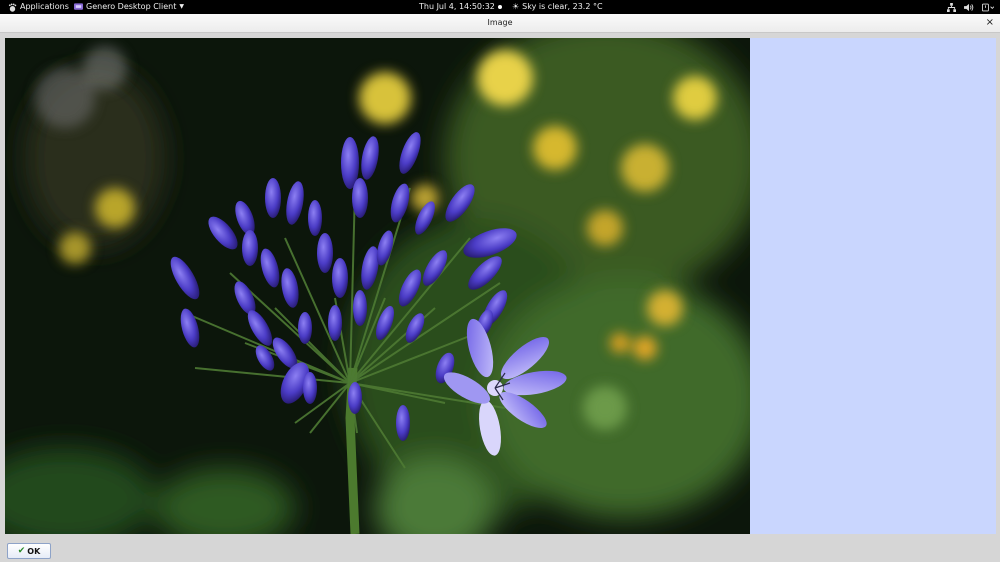 Image resolution: width=1000 pixels, height=562 pixels. What do you see at coordinates (12, 7) in the screenshot?
I see `gnome-foot-icon` at bounding box center [12, 7].